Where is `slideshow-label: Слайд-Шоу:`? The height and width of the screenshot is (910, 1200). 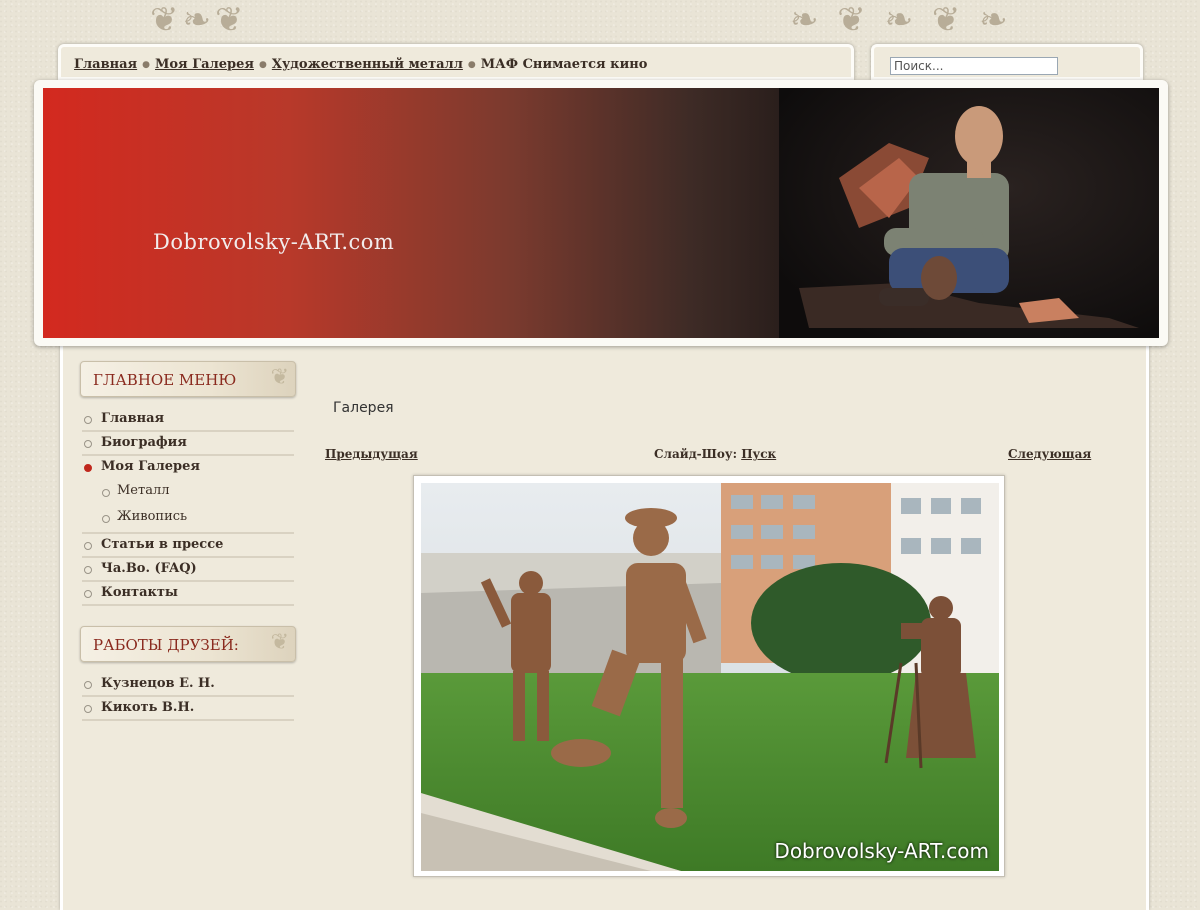 slideshow-label: Слайд-Шоу: is located at coordinates (695, 454).